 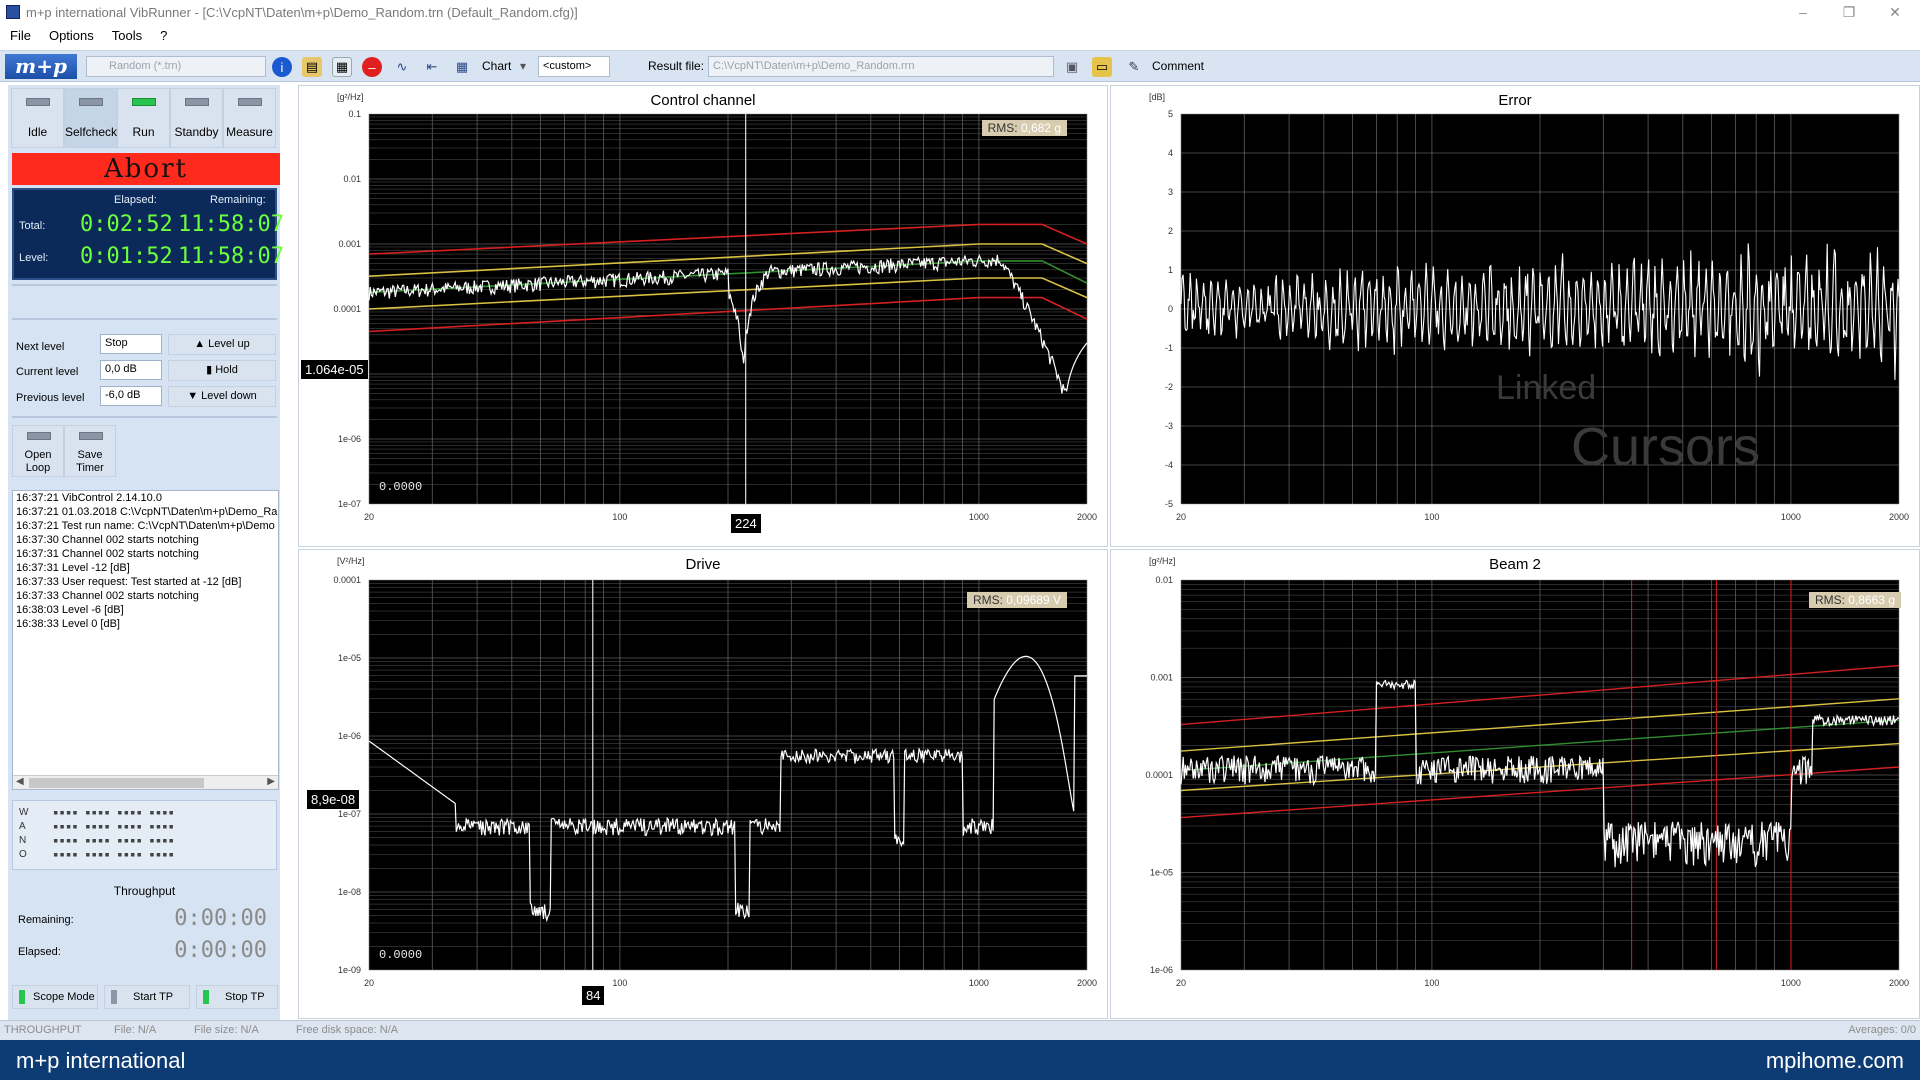 I want to click on y-tick-label: 0.001, so click(x=349, y=244).